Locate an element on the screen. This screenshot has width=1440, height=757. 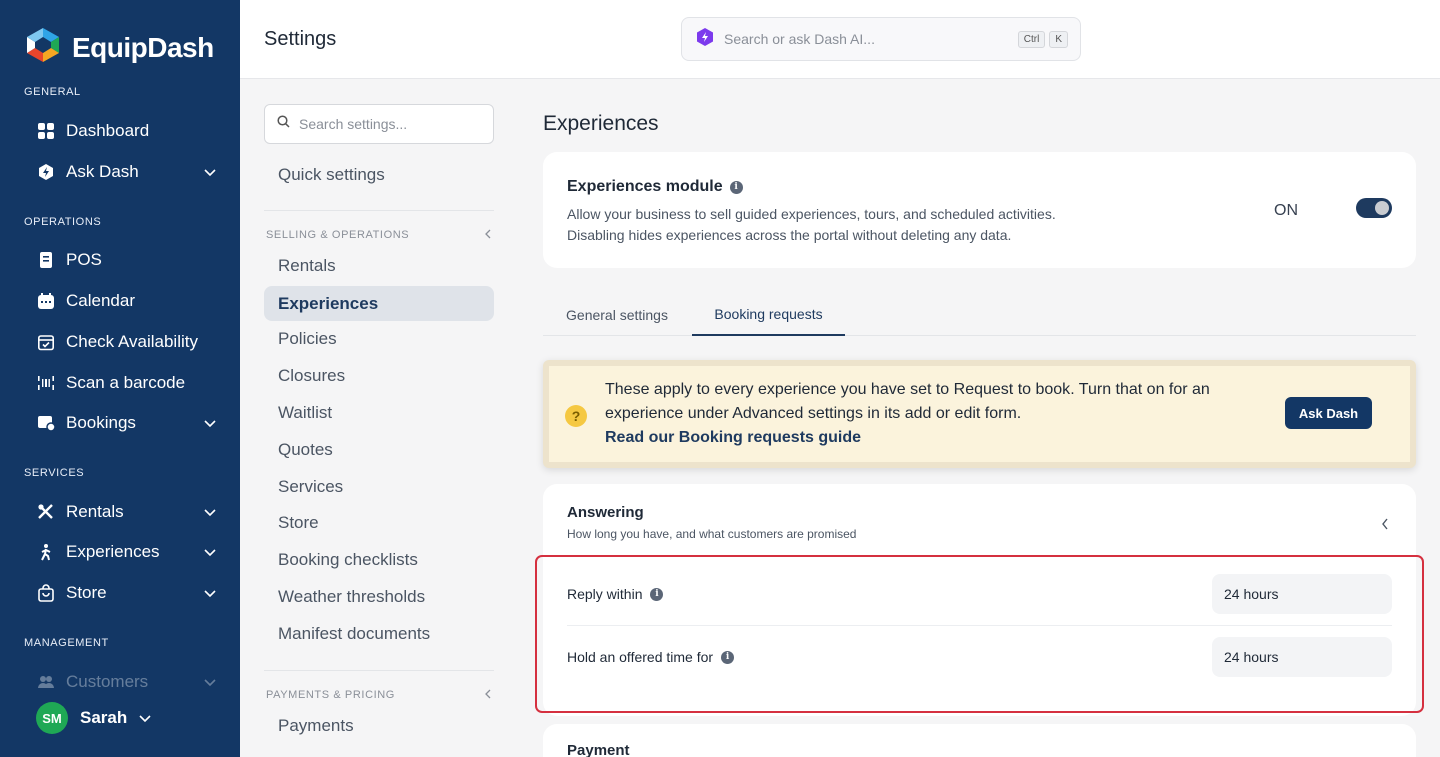
section-services: SERVICES is located at coordinates (54, 473).